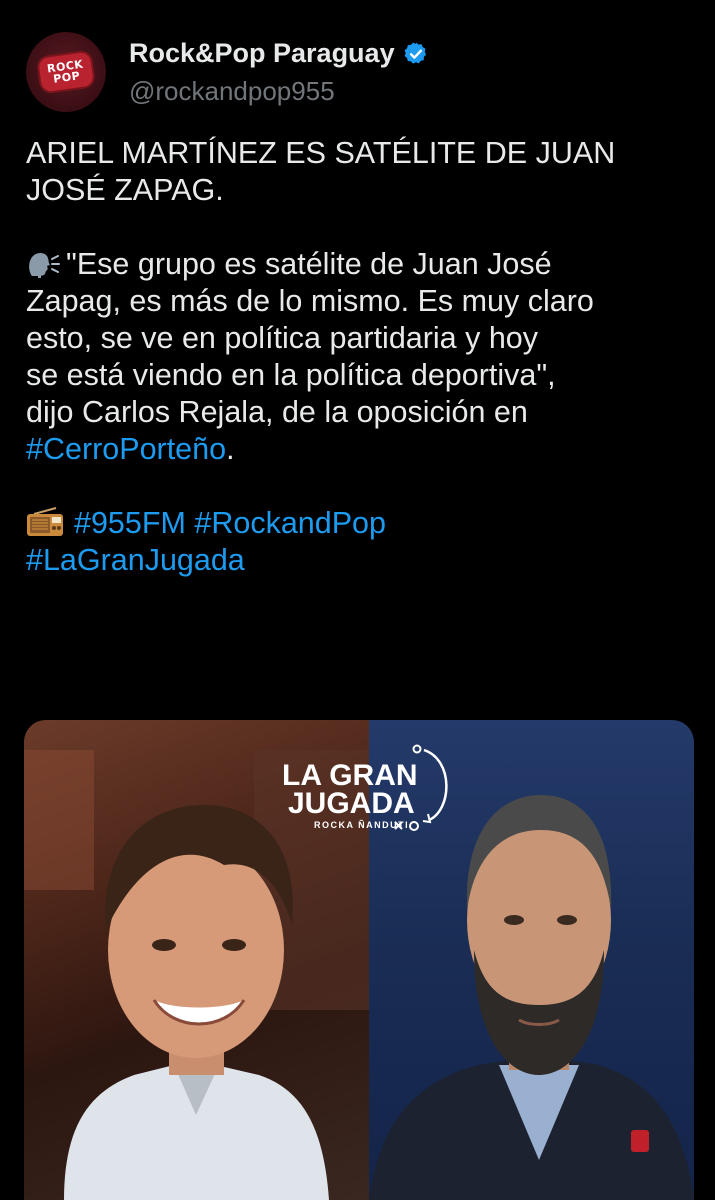 The width and height of the screenshot is (715, 1200). I want to click on headline-line: JOSÉ ZAPAG., so click(125, 190).